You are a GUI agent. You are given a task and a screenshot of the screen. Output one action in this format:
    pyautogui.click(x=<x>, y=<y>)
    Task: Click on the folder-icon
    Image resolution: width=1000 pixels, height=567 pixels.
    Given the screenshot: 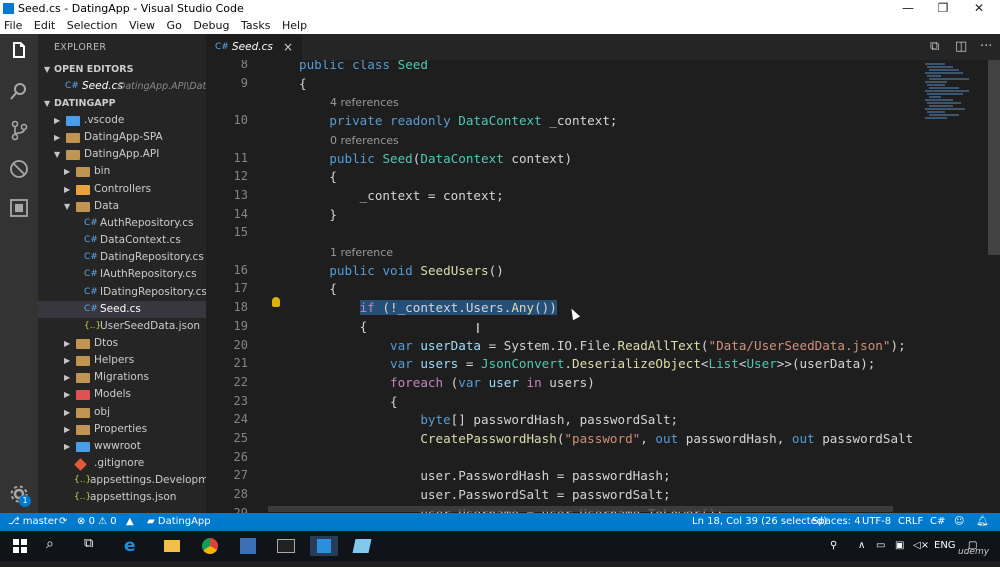 What is the action you would take?
    pyautogui.click(x=83, y=430)
    